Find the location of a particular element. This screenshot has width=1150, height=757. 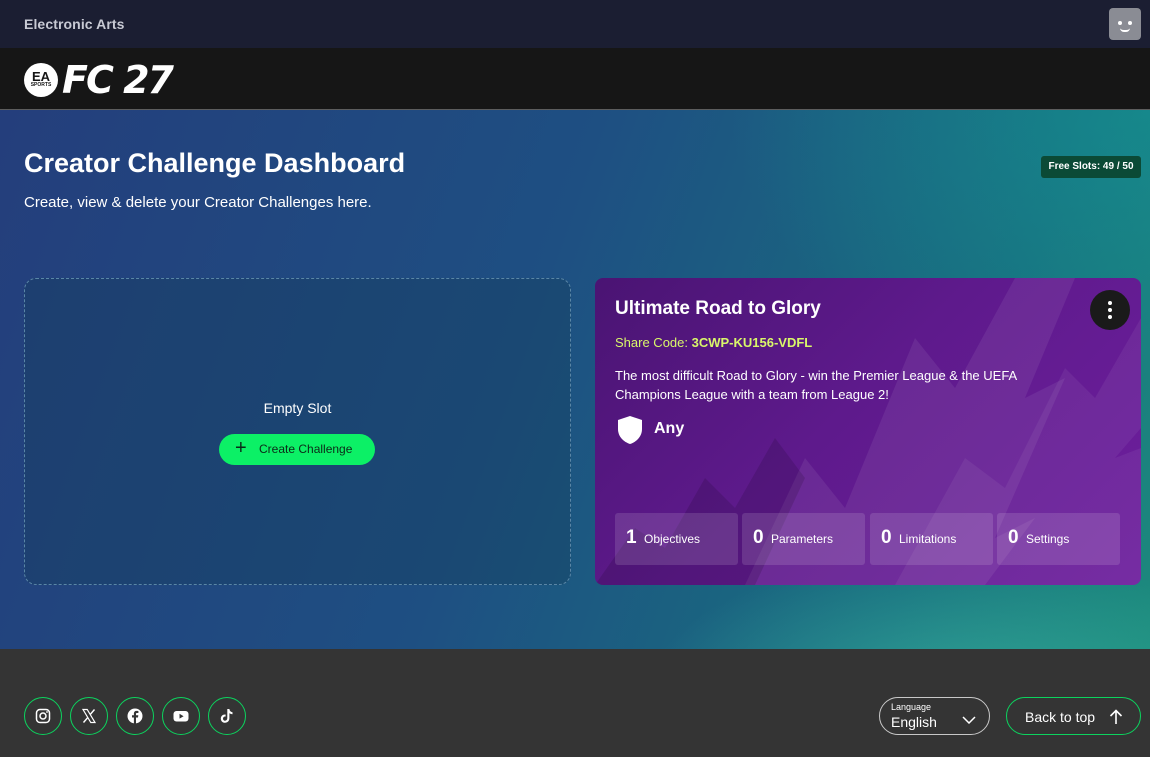

stat-label: Parameters is located at coordinates (802, 539).